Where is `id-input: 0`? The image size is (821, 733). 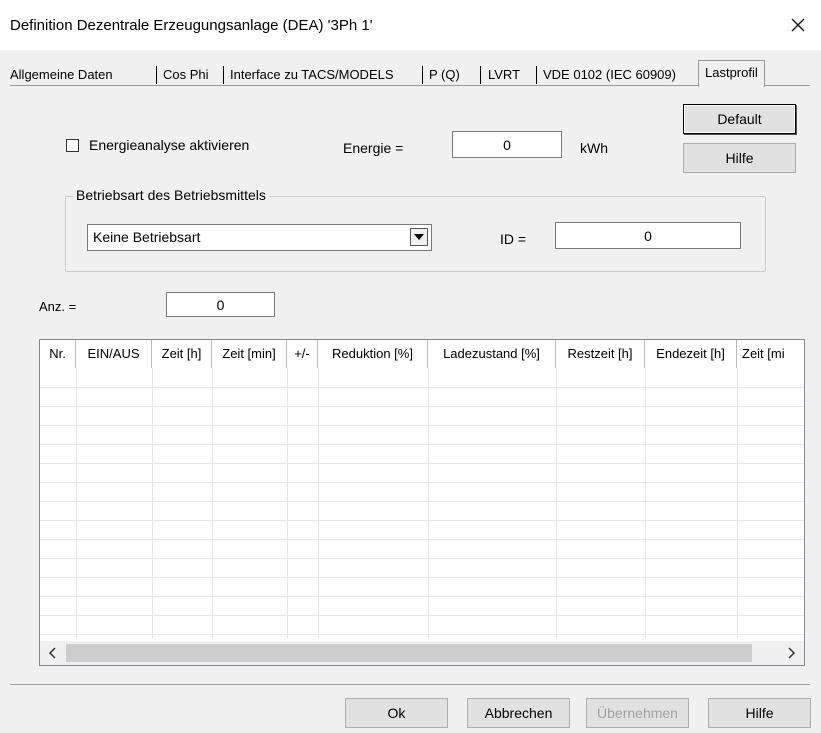 id-input: 0 is located at coordinates (648, 235).